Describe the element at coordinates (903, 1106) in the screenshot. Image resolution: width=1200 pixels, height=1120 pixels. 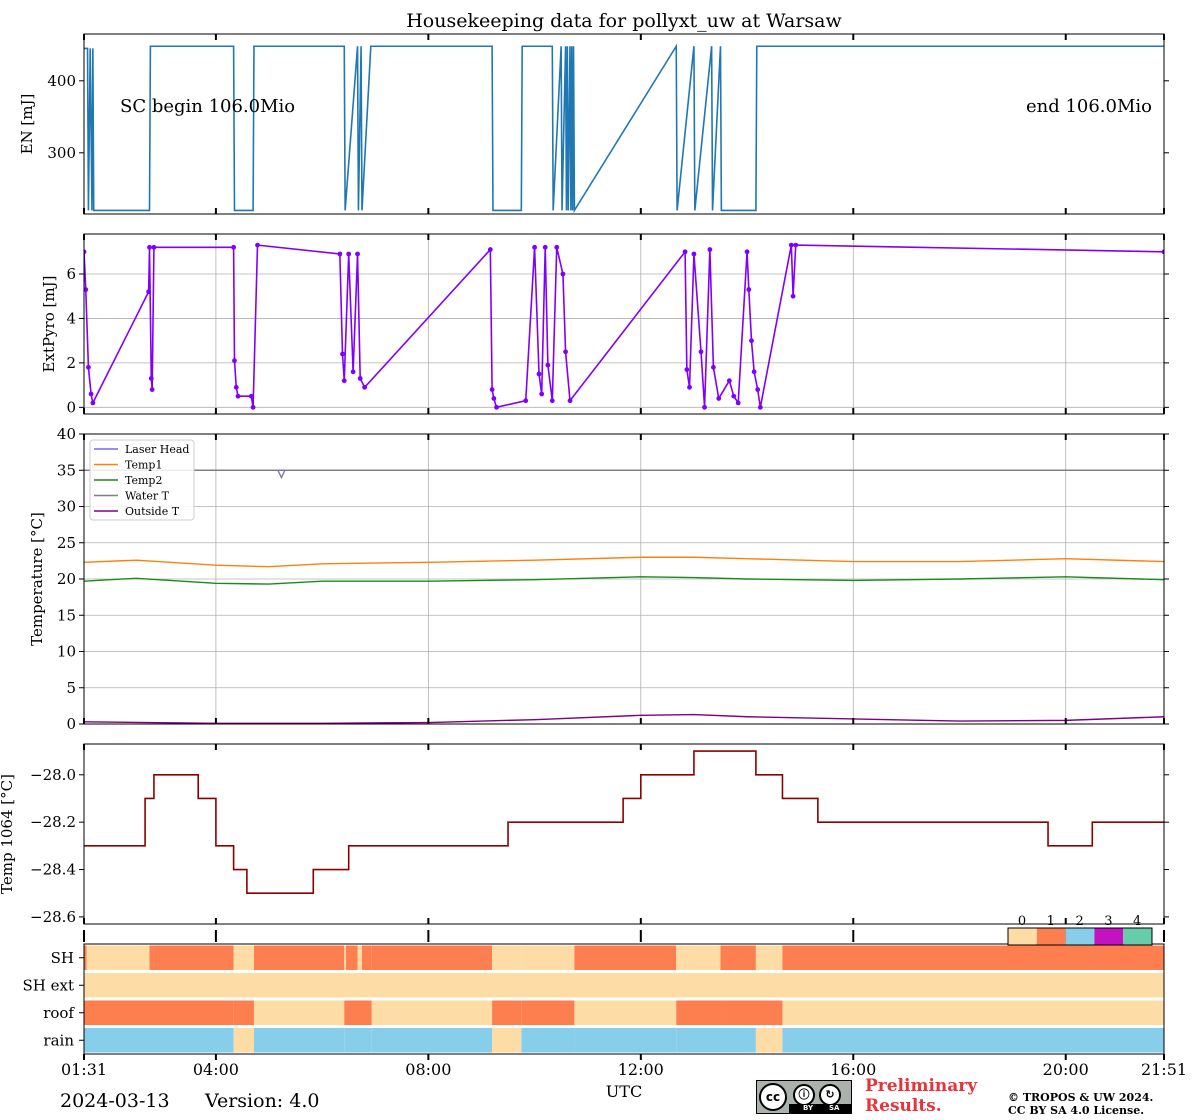
I see `preliminary-line-2: Results.` at that location.